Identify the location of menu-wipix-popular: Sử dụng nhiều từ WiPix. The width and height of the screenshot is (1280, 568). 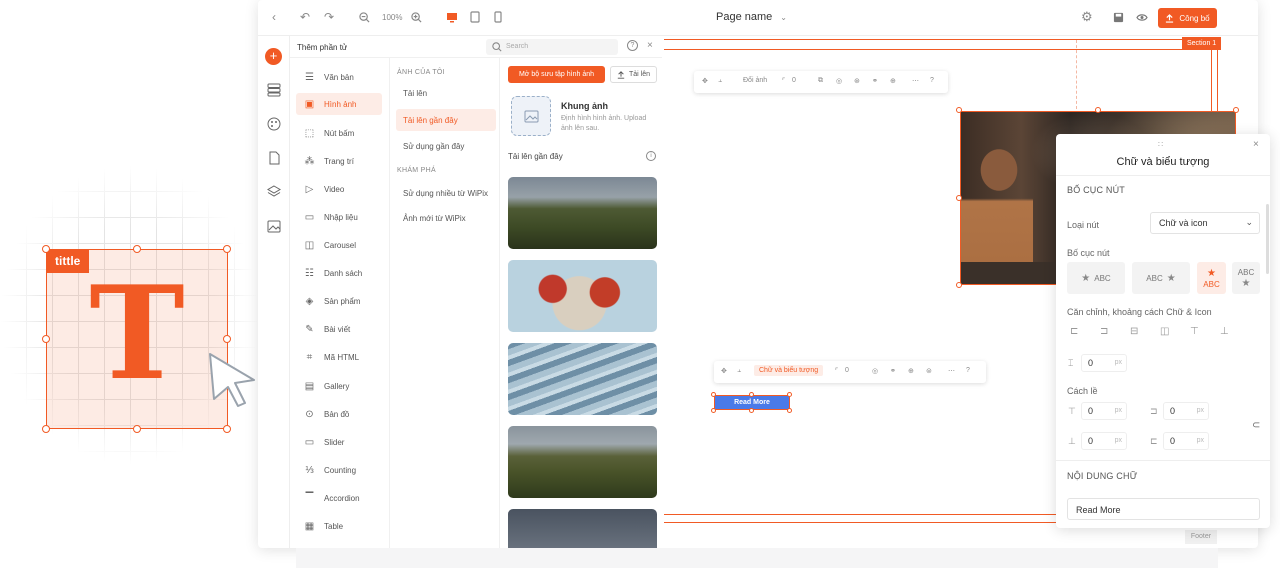
(446, 193).